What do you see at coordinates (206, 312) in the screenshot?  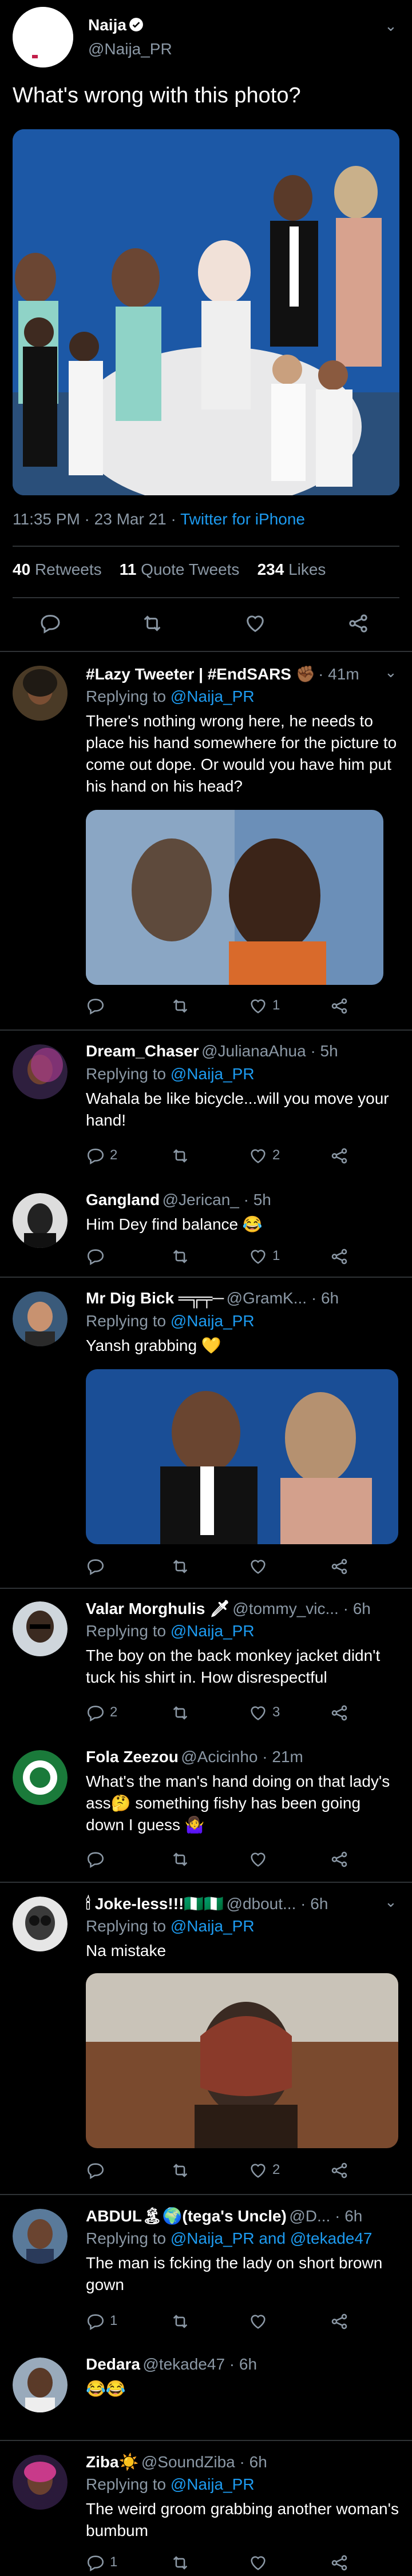 I see `tweet-photo` at bounding box center [206, 312].